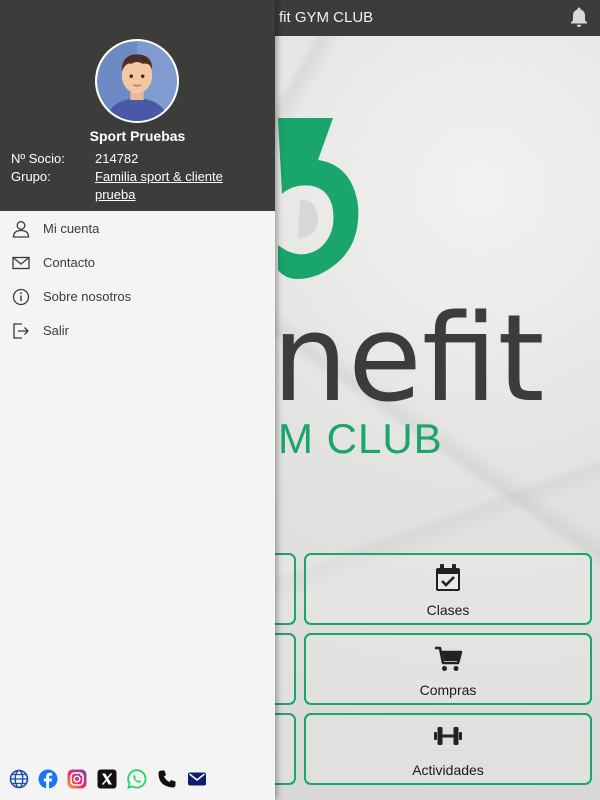 This screenshot has height=800, width=600. What do you see at coordinates (360, 438) in the screenshot?
I see `logo-subtitle: M CLUB` at bounding box center [360, 438].